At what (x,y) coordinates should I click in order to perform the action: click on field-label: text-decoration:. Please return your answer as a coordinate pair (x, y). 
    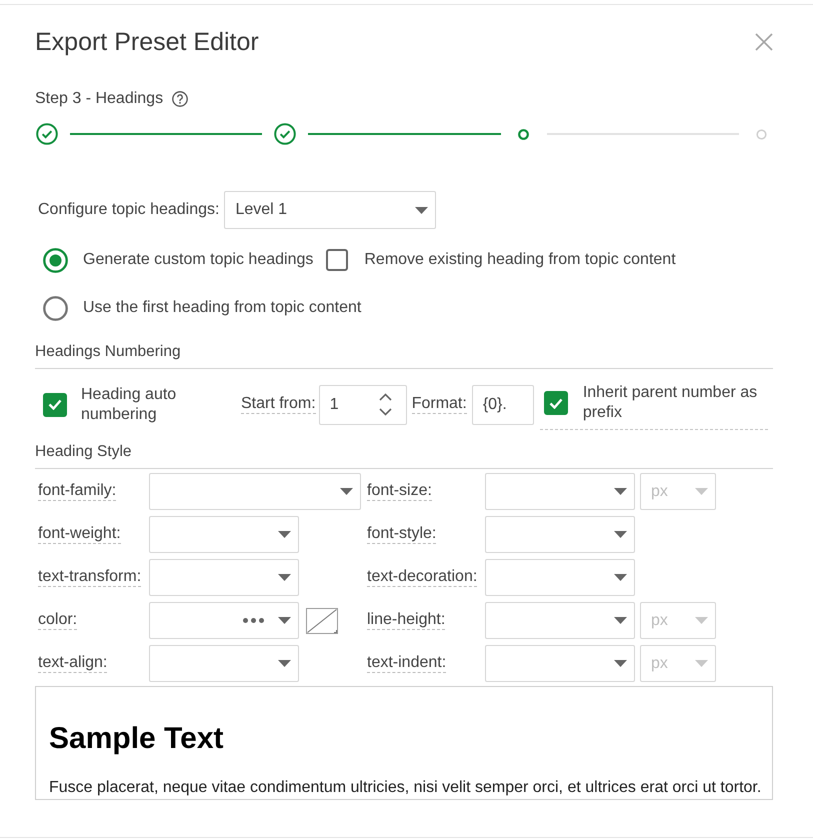
    Looking at the image, I should click on (422, 577).